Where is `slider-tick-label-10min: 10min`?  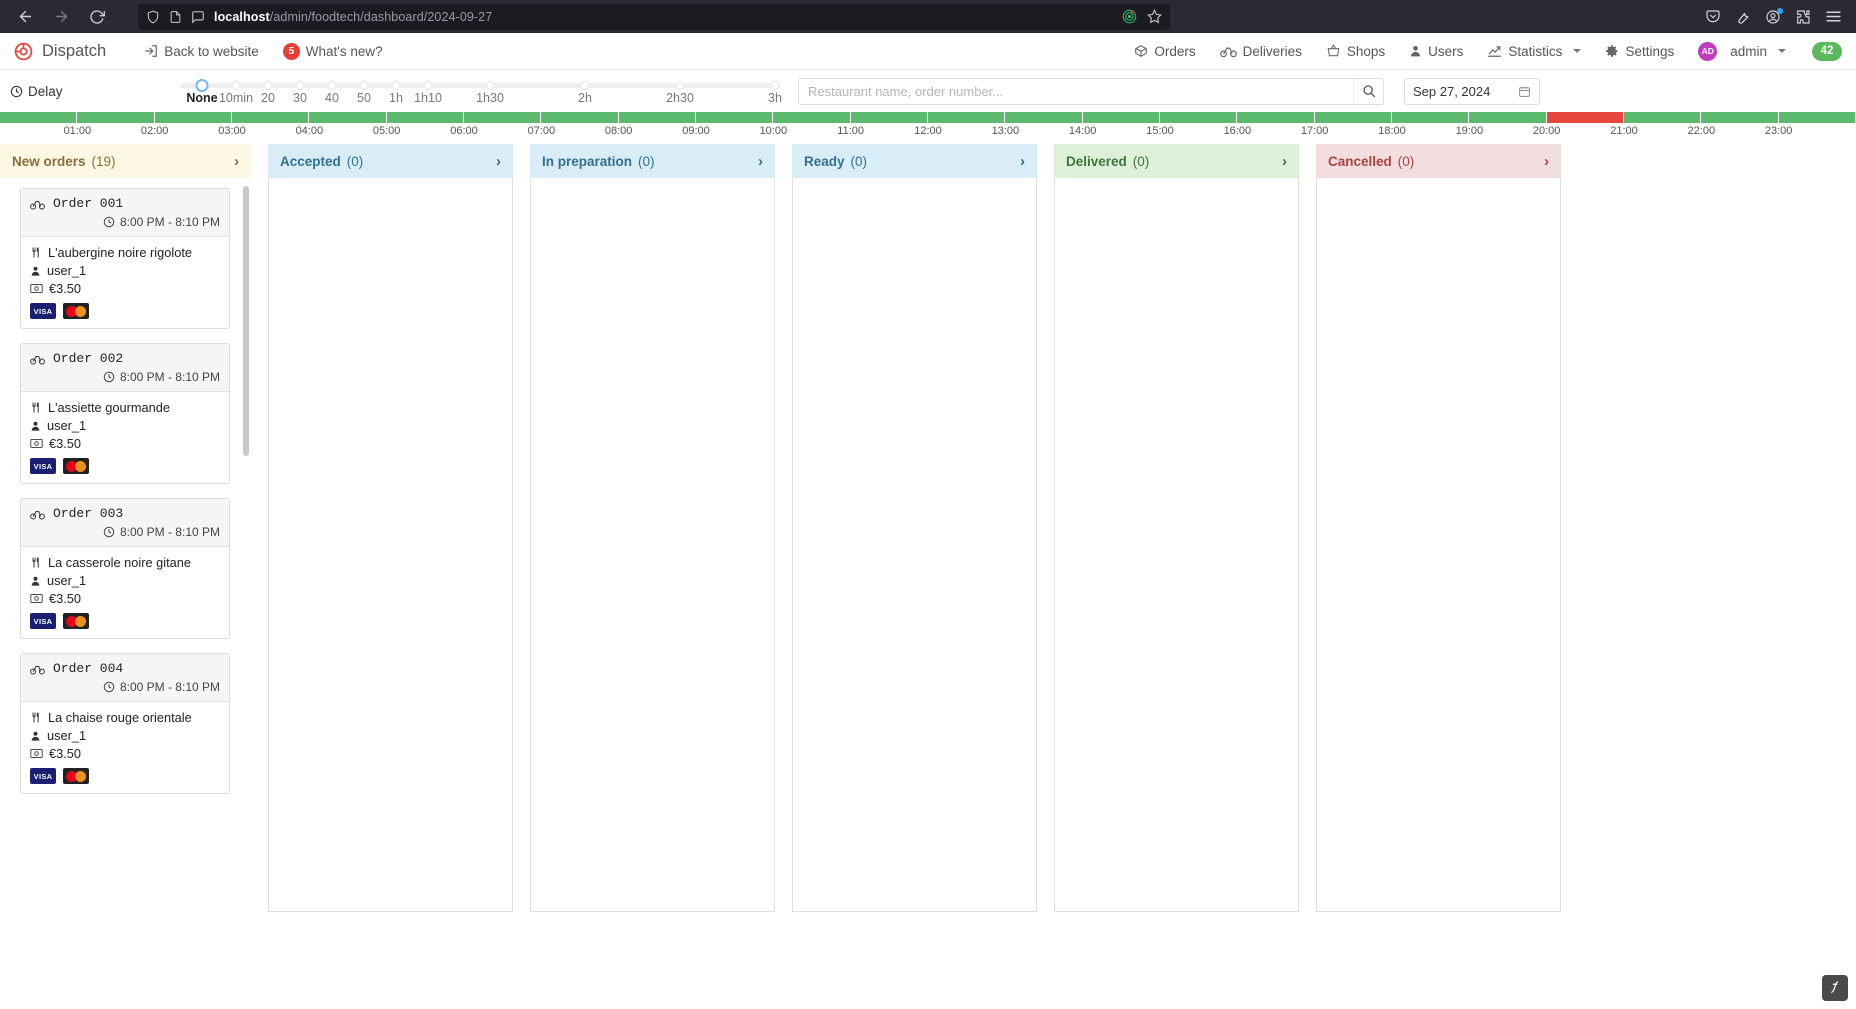 slider-tick-label-10min: 10min is located at coordinates (236, 98).